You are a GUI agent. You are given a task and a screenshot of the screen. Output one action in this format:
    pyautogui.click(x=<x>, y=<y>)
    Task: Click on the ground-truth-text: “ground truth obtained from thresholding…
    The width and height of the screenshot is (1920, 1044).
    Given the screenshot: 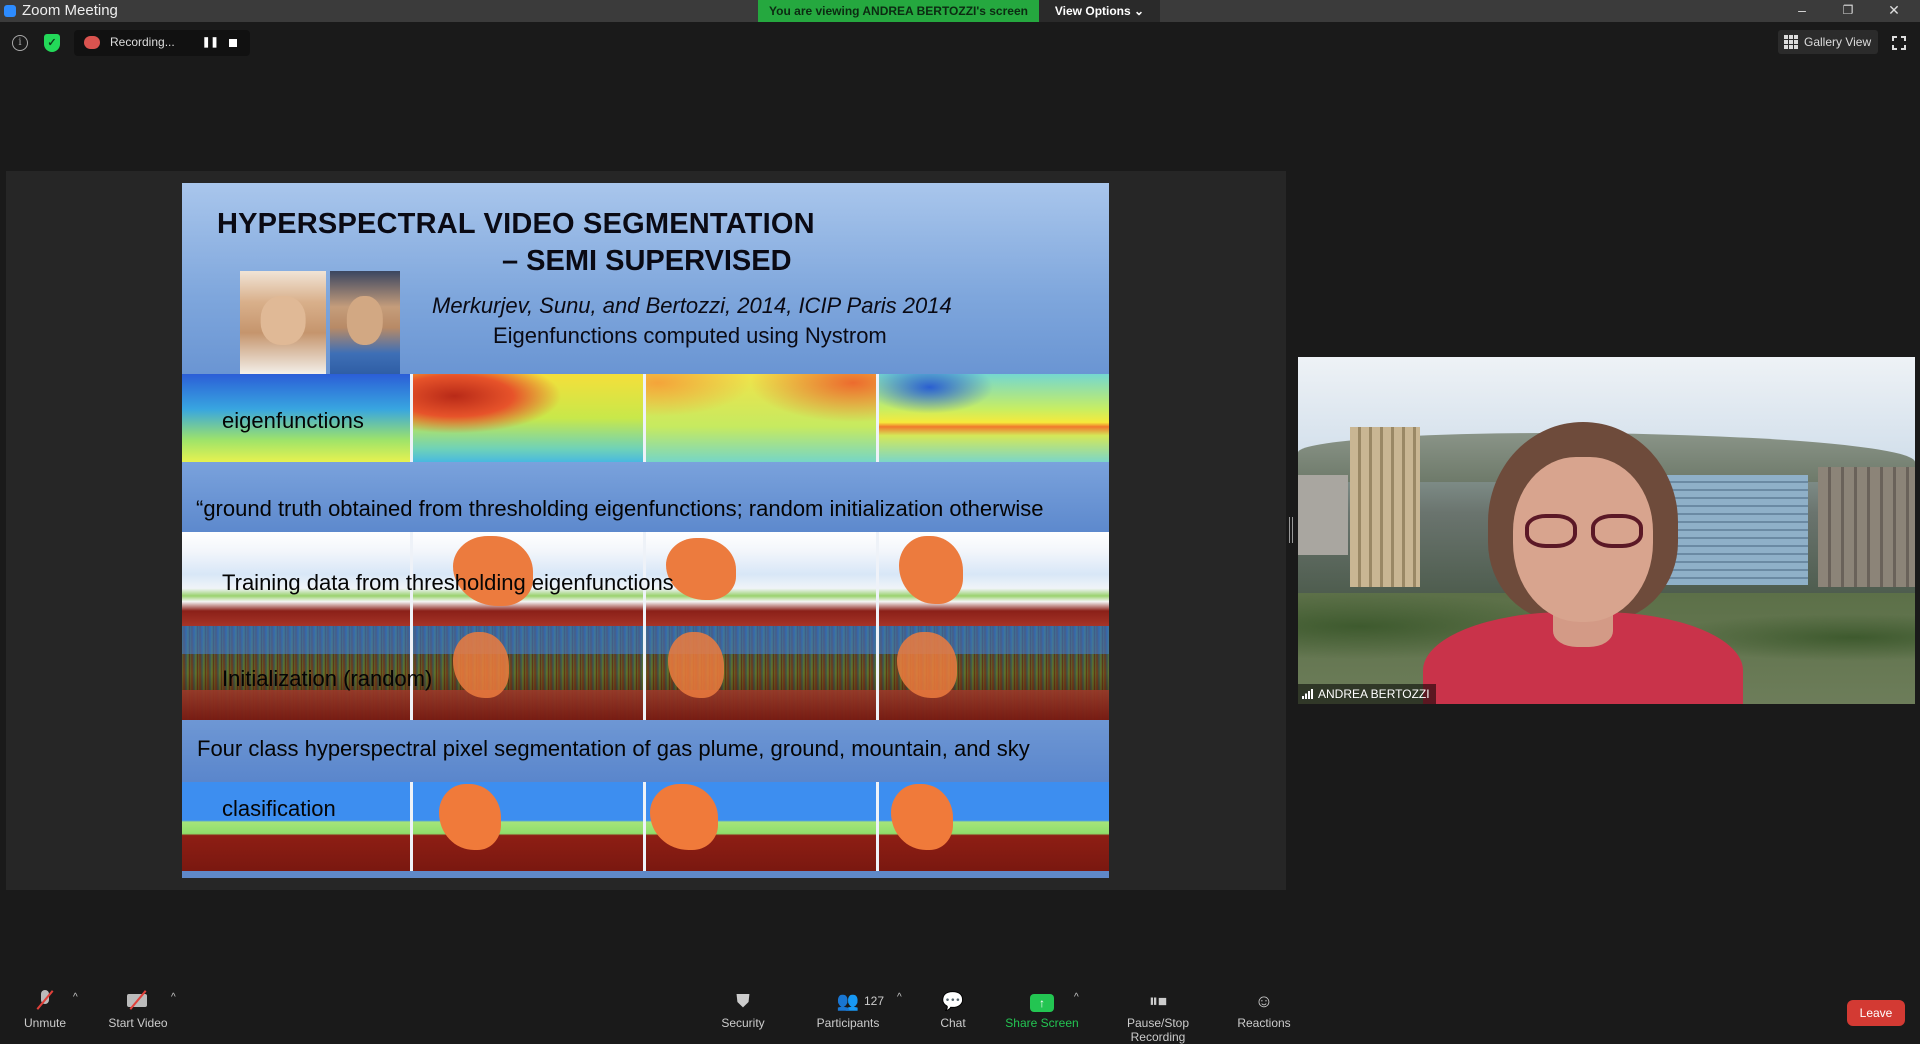 What is the action you would take?
    pyautogui.click(x=620, y=508)
    